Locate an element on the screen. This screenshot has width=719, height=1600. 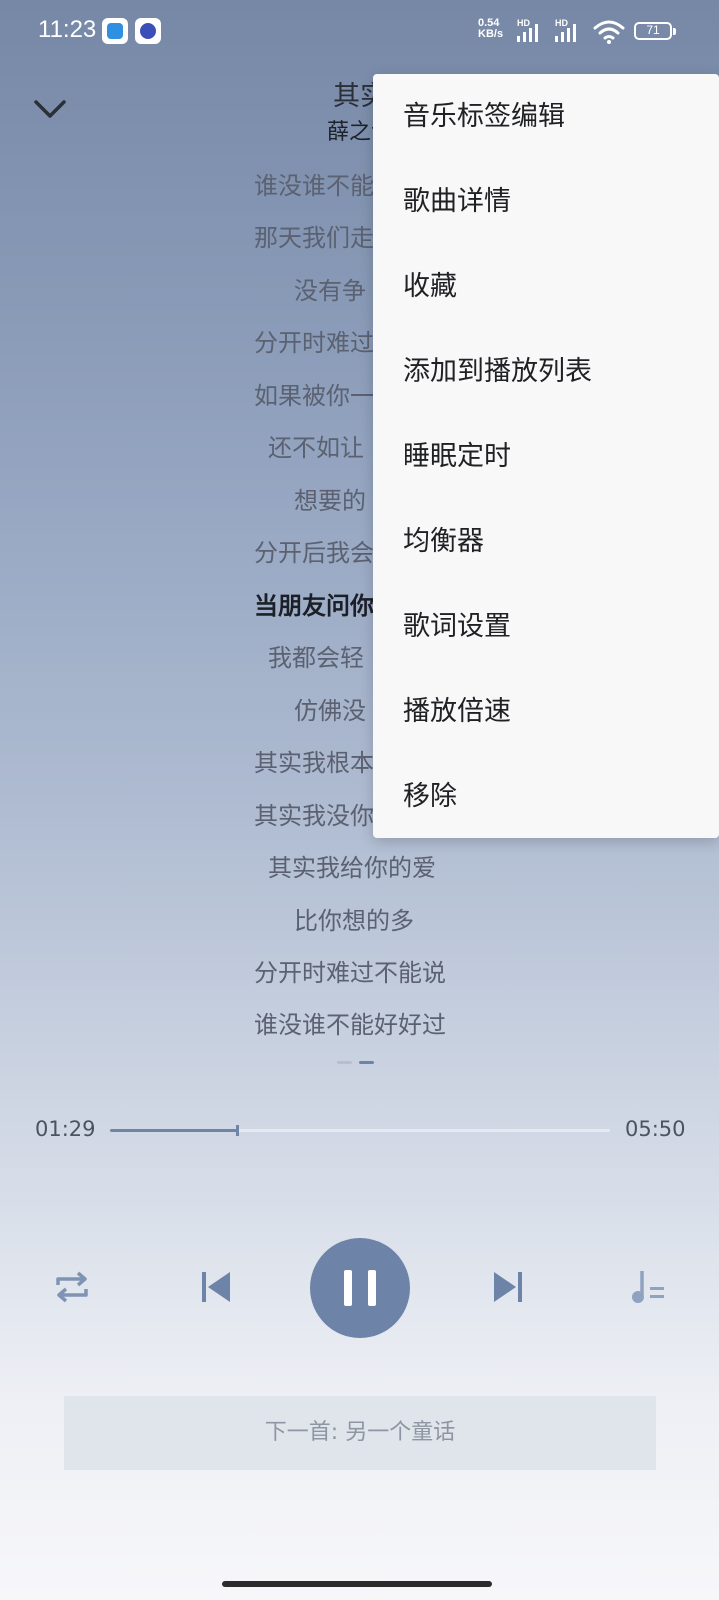
skip-next-icon is located at coordinates (507, 1287).